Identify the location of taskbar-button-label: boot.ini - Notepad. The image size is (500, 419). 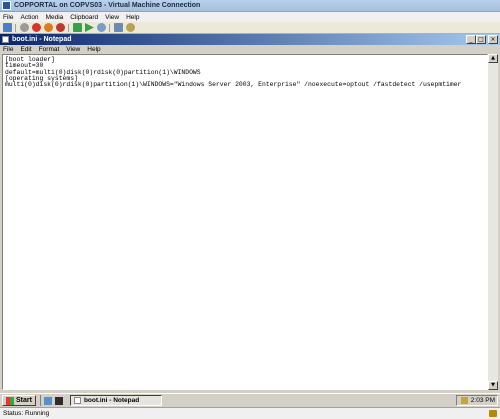
(111, 400).